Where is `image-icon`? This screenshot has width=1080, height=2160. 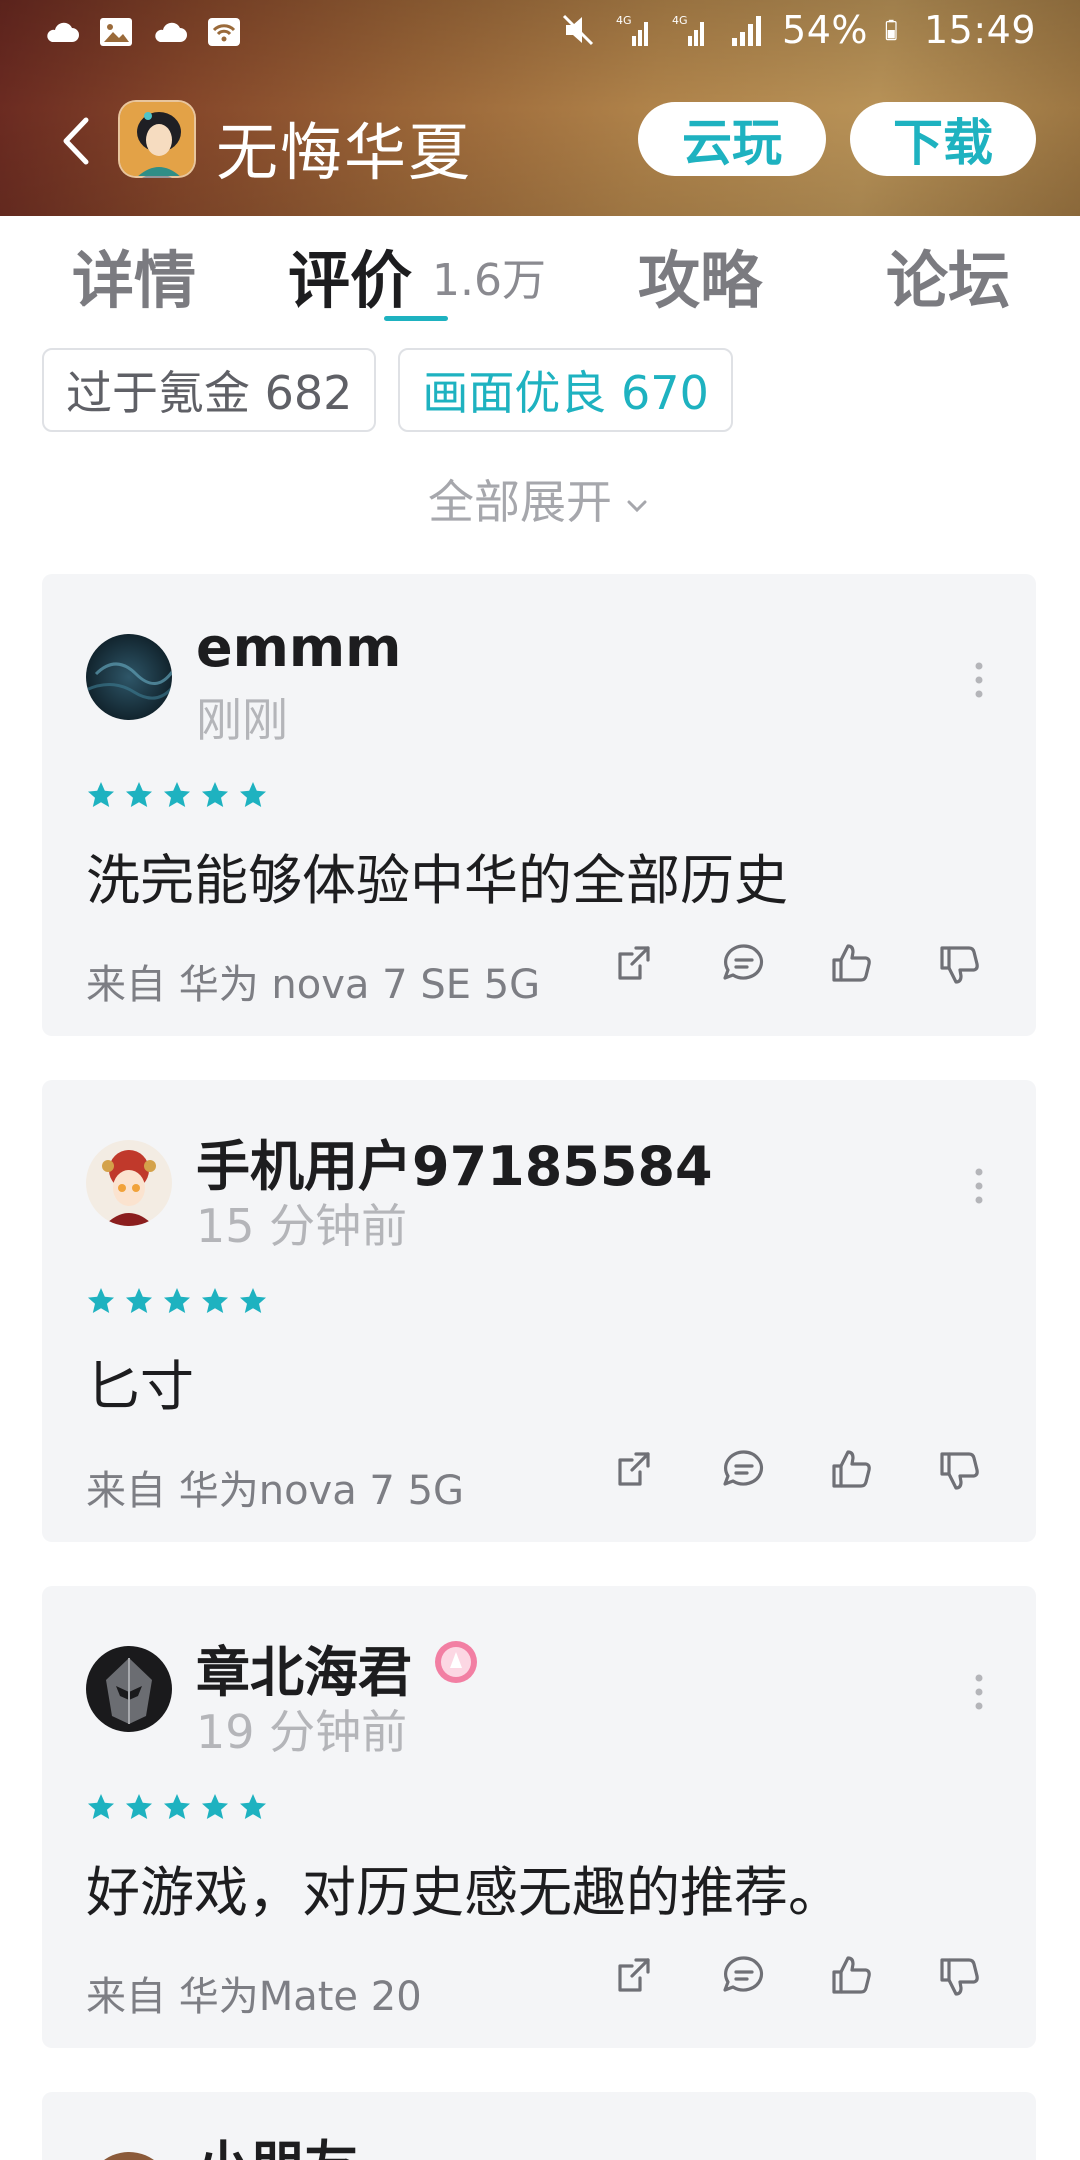 image-icon is located at coordinates (116, 32).